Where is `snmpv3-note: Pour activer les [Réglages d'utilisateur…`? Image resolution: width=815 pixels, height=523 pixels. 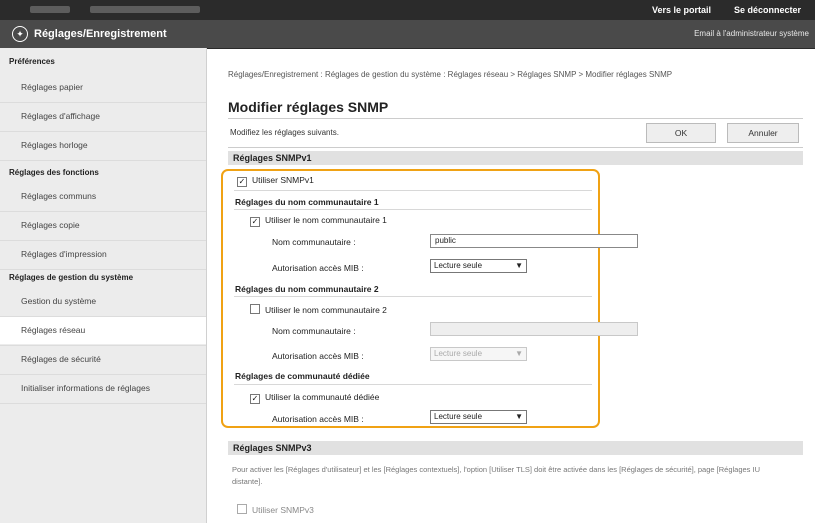
snmpv3-note: Pour activer les [Réglages d'utilisateur… is located at coordinates (496, 475).